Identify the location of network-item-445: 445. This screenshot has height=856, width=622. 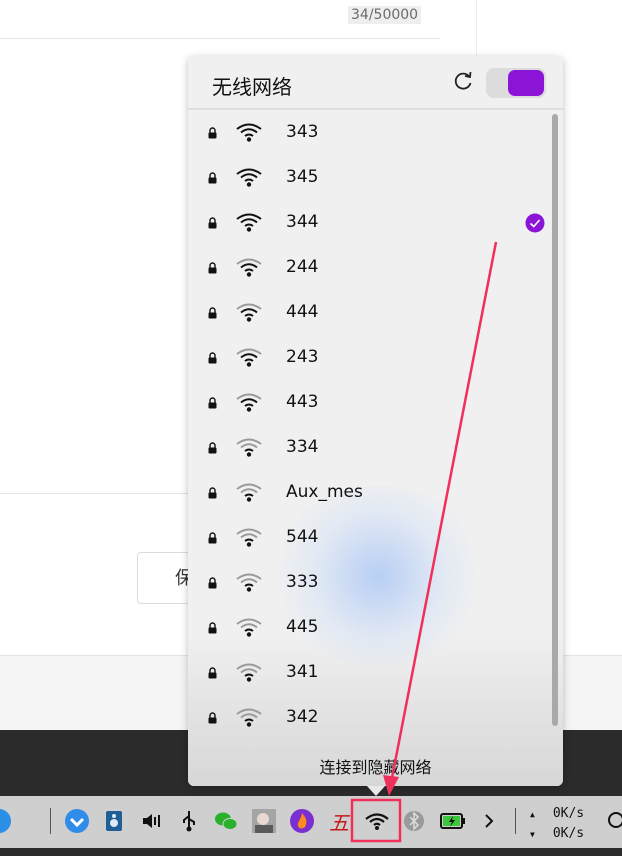
(369, 629).